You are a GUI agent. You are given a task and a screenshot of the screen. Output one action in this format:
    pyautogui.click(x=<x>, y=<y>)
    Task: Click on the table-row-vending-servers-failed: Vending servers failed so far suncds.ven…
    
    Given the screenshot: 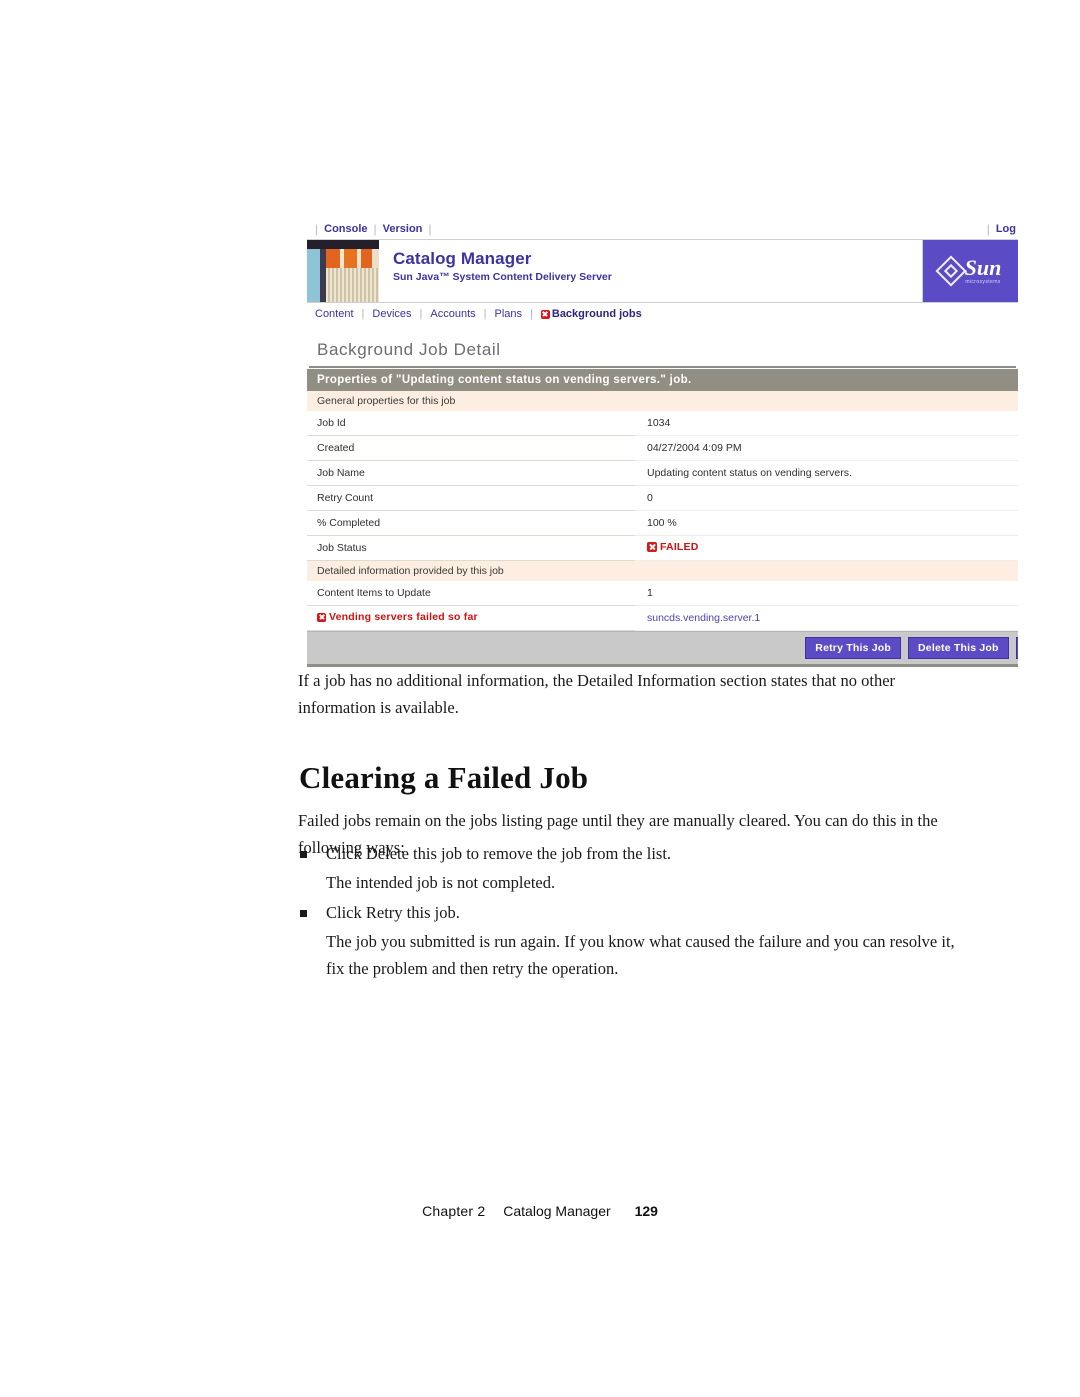 What is the action you would take?
    pyautogui.click(x=662, y=618)
    